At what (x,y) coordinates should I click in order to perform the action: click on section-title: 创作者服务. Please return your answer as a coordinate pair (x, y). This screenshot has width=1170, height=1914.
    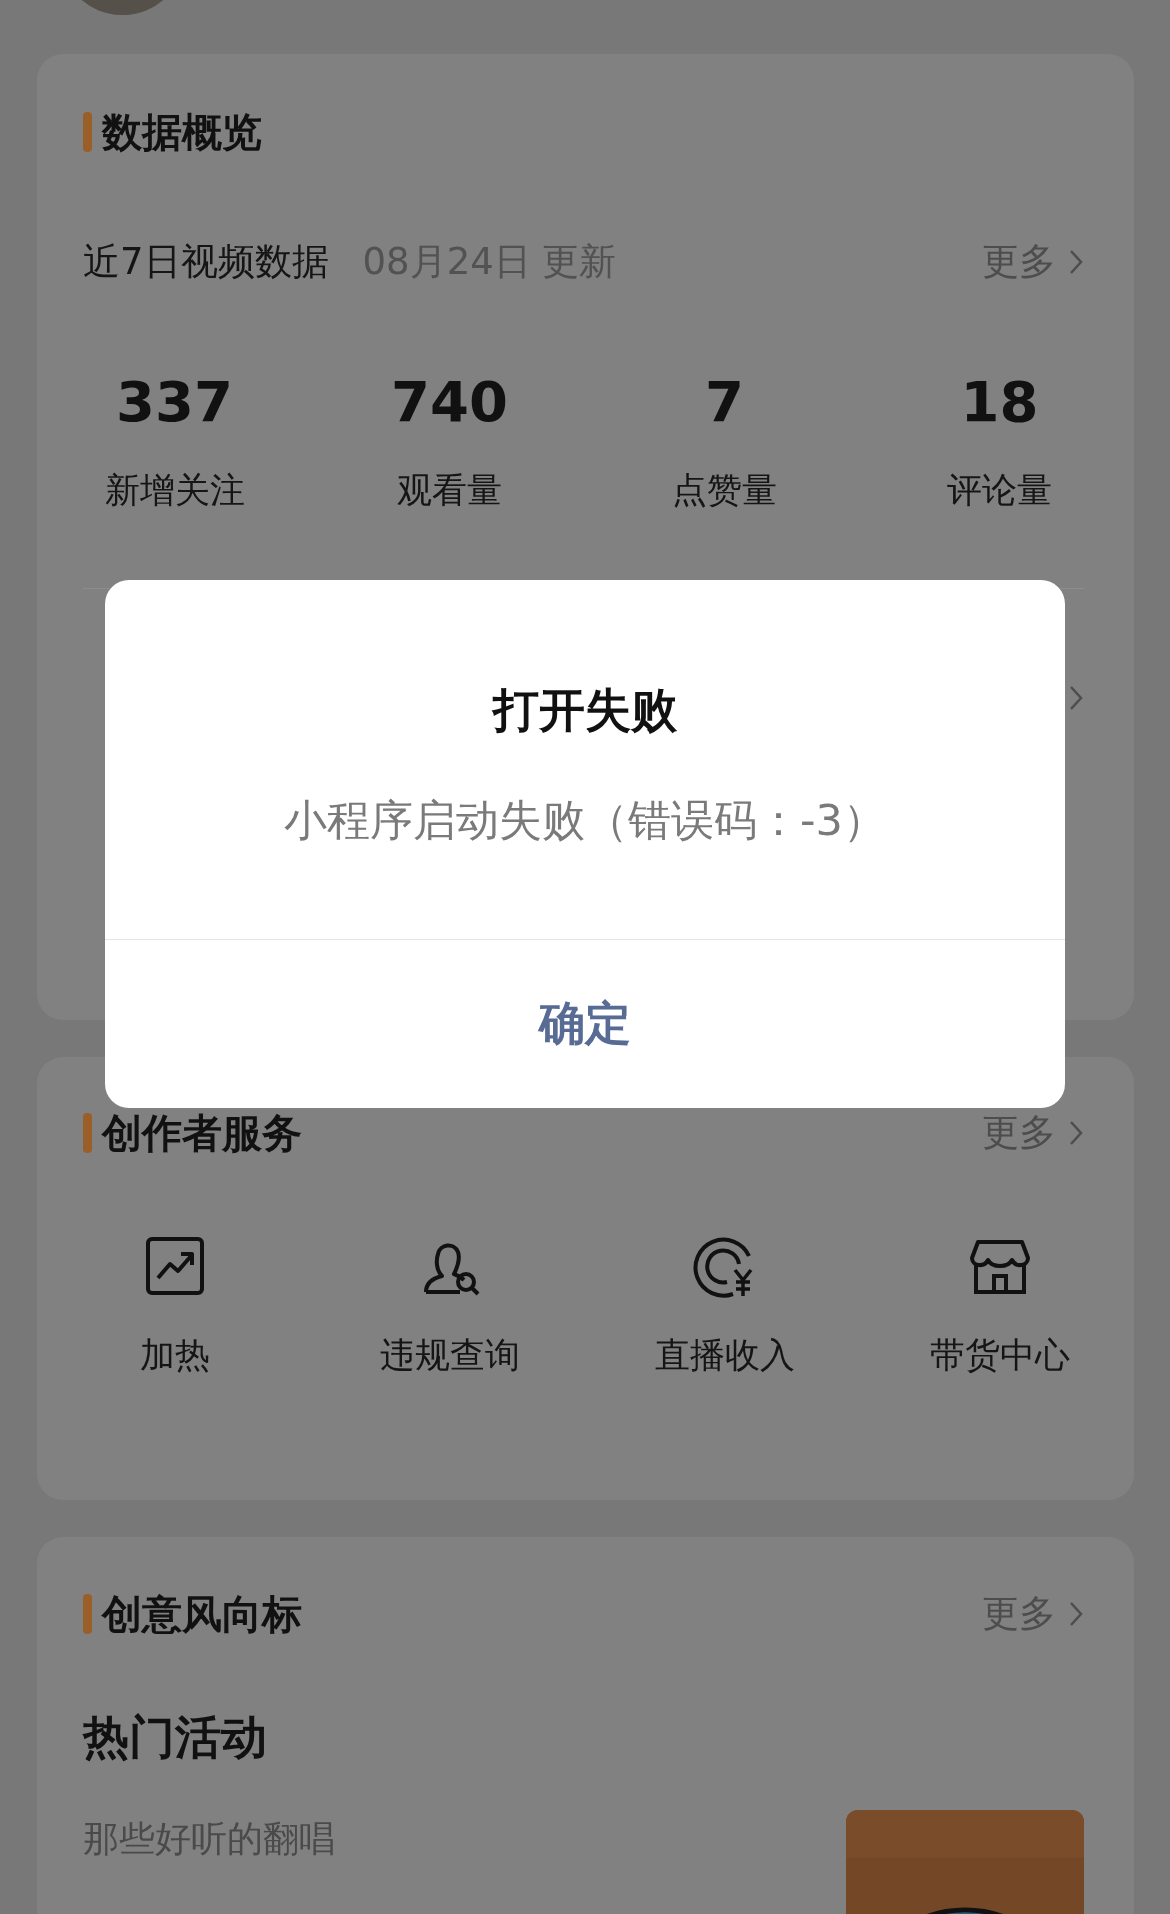
    Looking at the image, I should click on (202, 1133).